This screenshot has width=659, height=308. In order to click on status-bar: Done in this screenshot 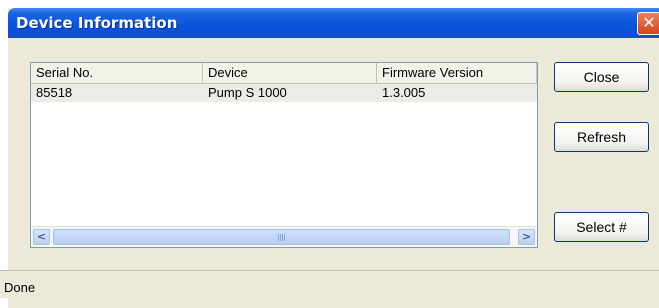, I will do `click(329, 284)`.